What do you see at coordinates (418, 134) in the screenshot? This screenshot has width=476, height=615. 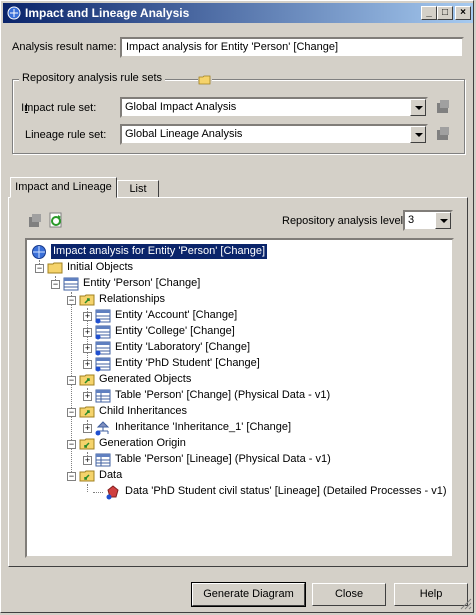 I see `lineage-dropdown-arrow` at bounding box center [418, 134].